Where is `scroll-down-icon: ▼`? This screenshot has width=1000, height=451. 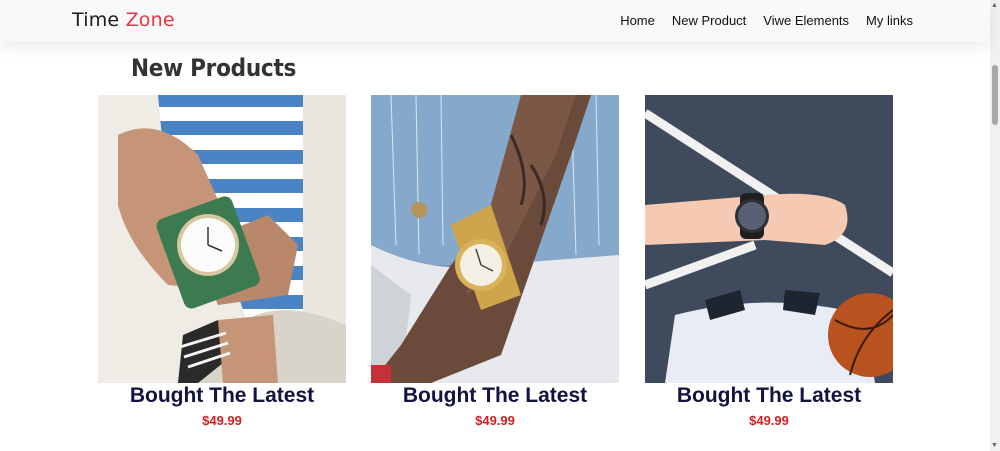 scroll-down-icon: ▼ is located at coordinates (994, 445).